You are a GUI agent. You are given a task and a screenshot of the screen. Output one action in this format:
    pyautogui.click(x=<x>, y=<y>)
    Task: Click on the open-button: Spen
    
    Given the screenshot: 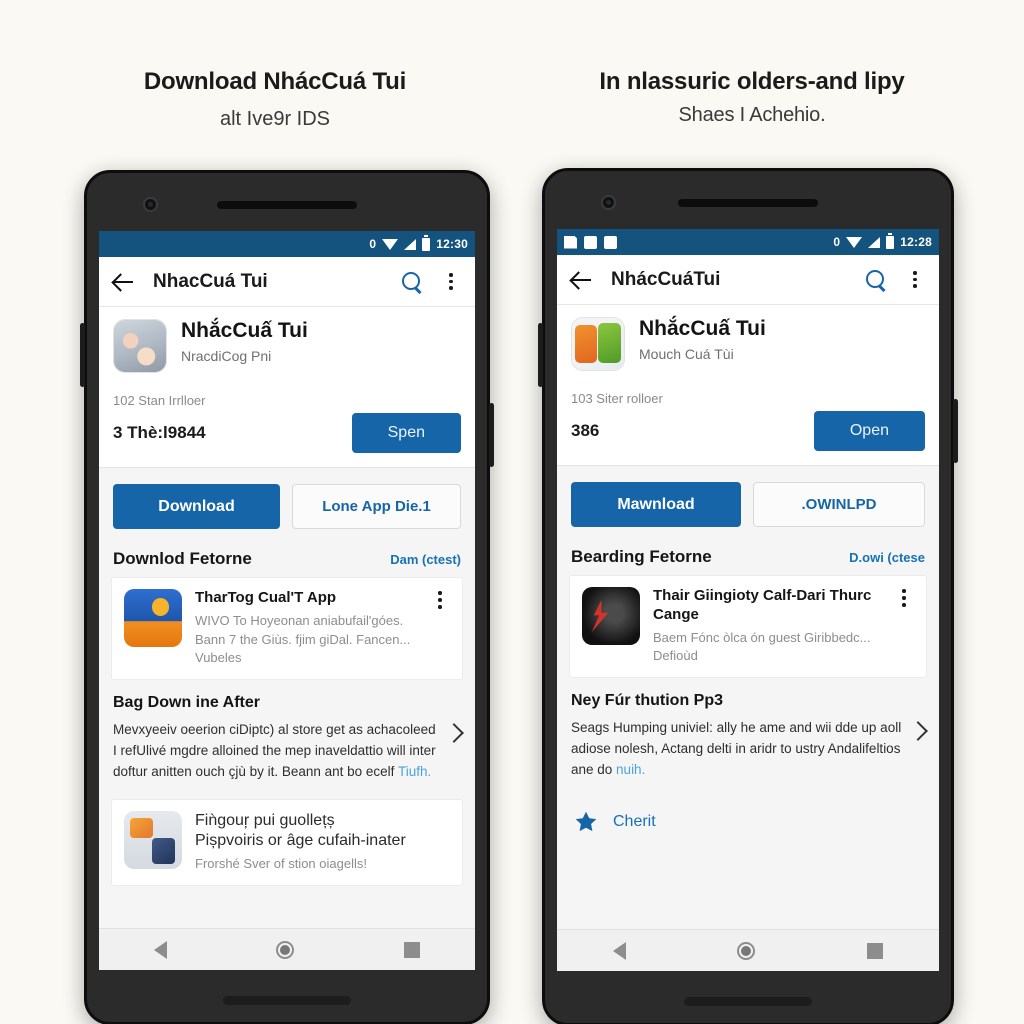 What is the action you would take?
    pyautogui.click(x=406, y=433)
    